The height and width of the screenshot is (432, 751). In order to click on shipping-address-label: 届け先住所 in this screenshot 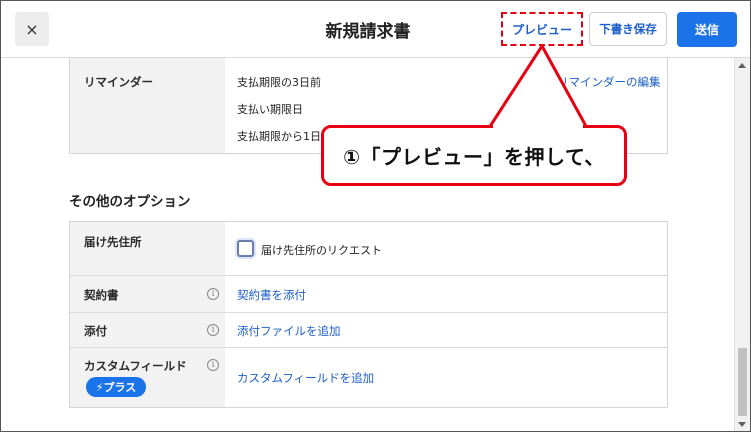, I will do `click(113, 242)`.